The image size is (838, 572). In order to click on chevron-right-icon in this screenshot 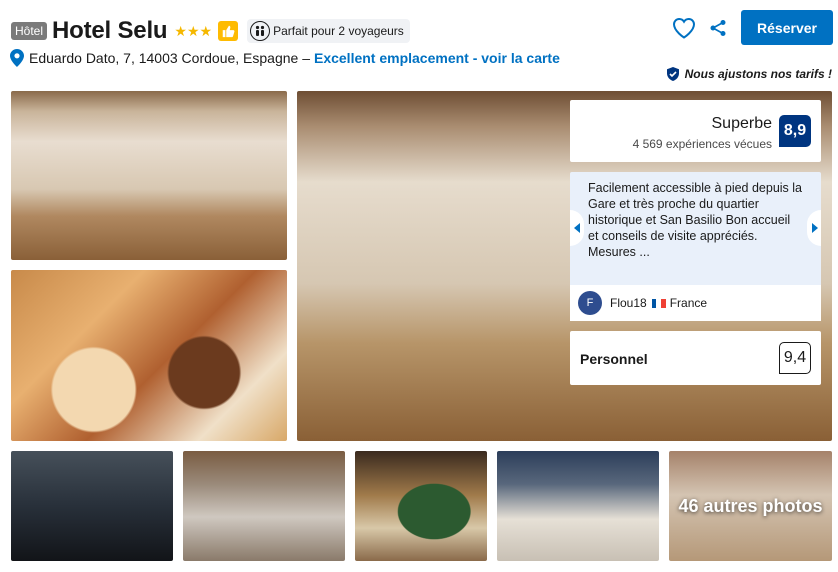, I will do `click(814, 228)`.